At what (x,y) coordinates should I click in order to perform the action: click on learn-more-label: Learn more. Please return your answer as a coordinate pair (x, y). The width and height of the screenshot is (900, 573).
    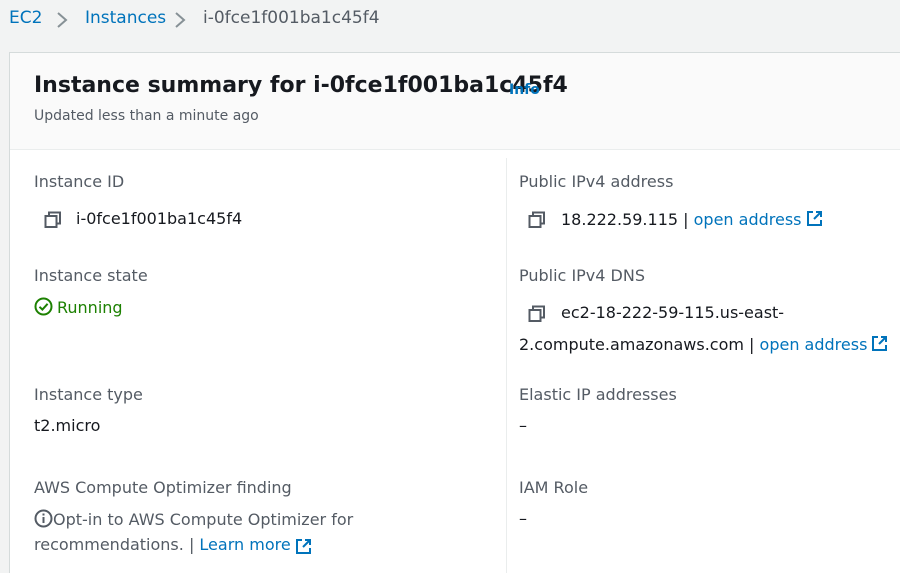
    Looking at the image, I should click on (245, 544).